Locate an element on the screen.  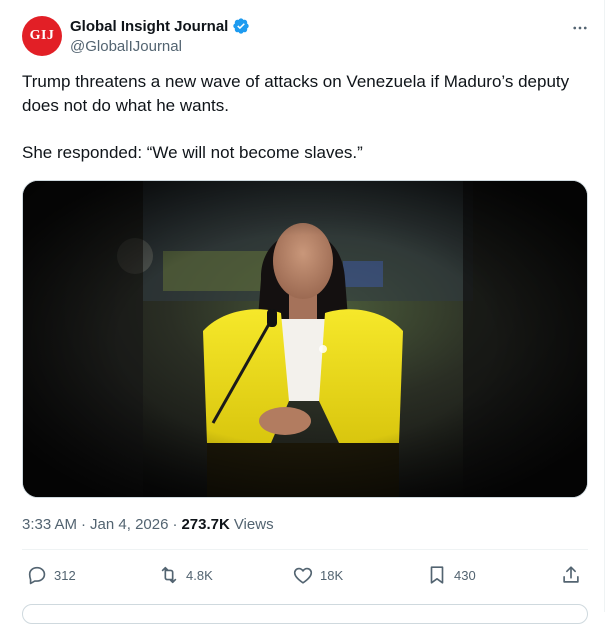
tweet-meta: 3:33 AM · Jan 4, 2026 · 273.7K Views is located at coordinates (148, 524).